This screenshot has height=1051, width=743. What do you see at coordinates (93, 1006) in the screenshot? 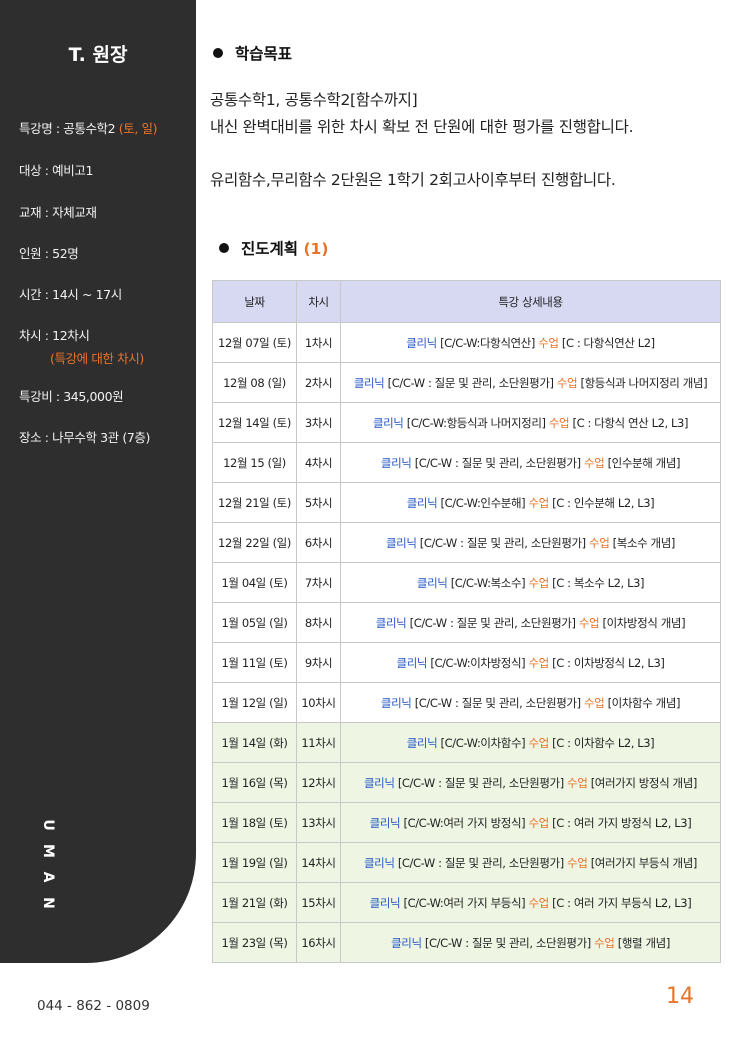
I see `phone-number: 044 - 862 - 0809` at bounding box center [93, 1006].